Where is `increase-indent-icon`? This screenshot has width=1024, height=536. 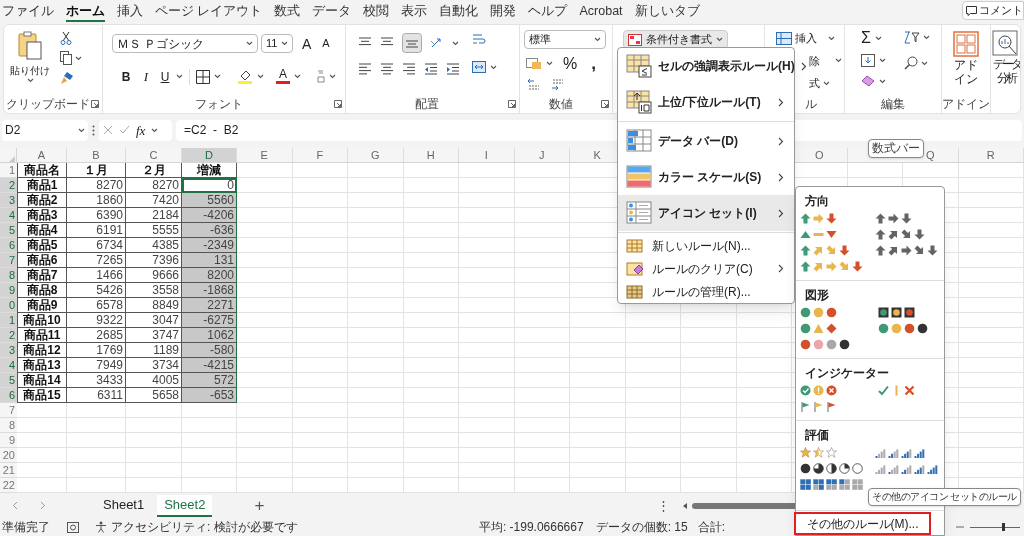
increase-indent-icon is located at coordinates (453, 69).